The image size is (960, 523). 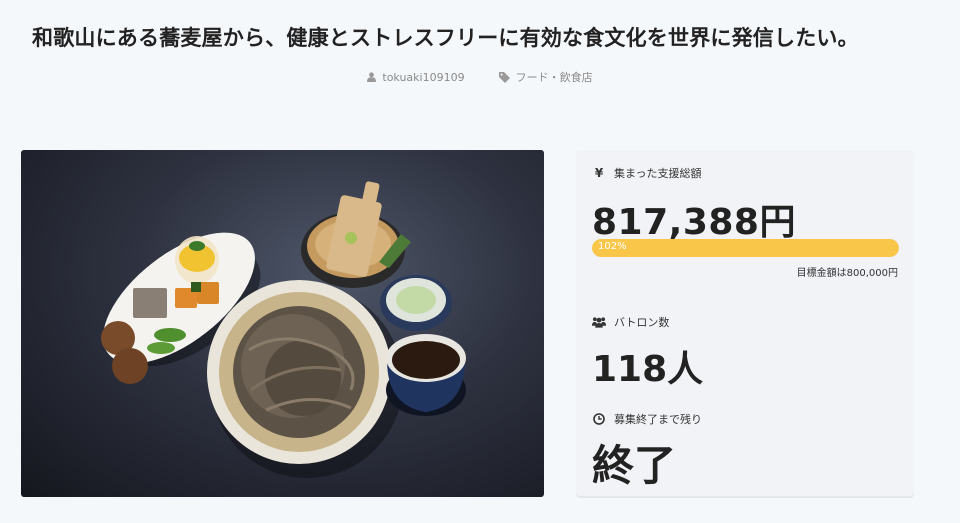 I want to click on author-name: tokuaki109109, so click(x=423, y=77).